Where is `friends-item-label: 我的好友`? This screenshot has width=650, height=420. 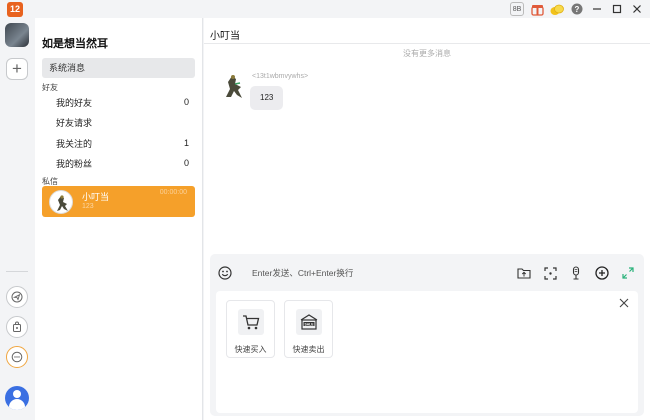 friends-item-label: 我的好友 is located at coordinates (74, 102).